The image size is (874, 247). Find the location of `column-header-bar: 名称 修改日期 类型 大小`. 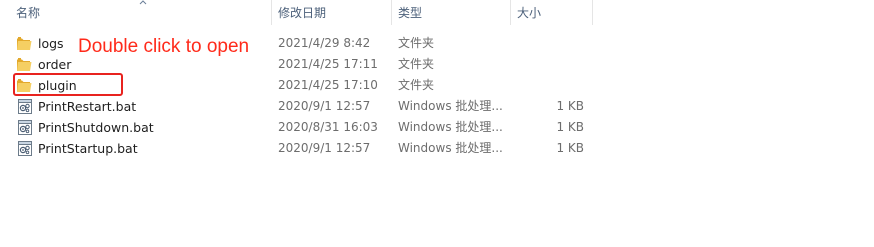

column-header-bar: 名称 修改日期 类型 大小 is located at coordinates (437, 12).